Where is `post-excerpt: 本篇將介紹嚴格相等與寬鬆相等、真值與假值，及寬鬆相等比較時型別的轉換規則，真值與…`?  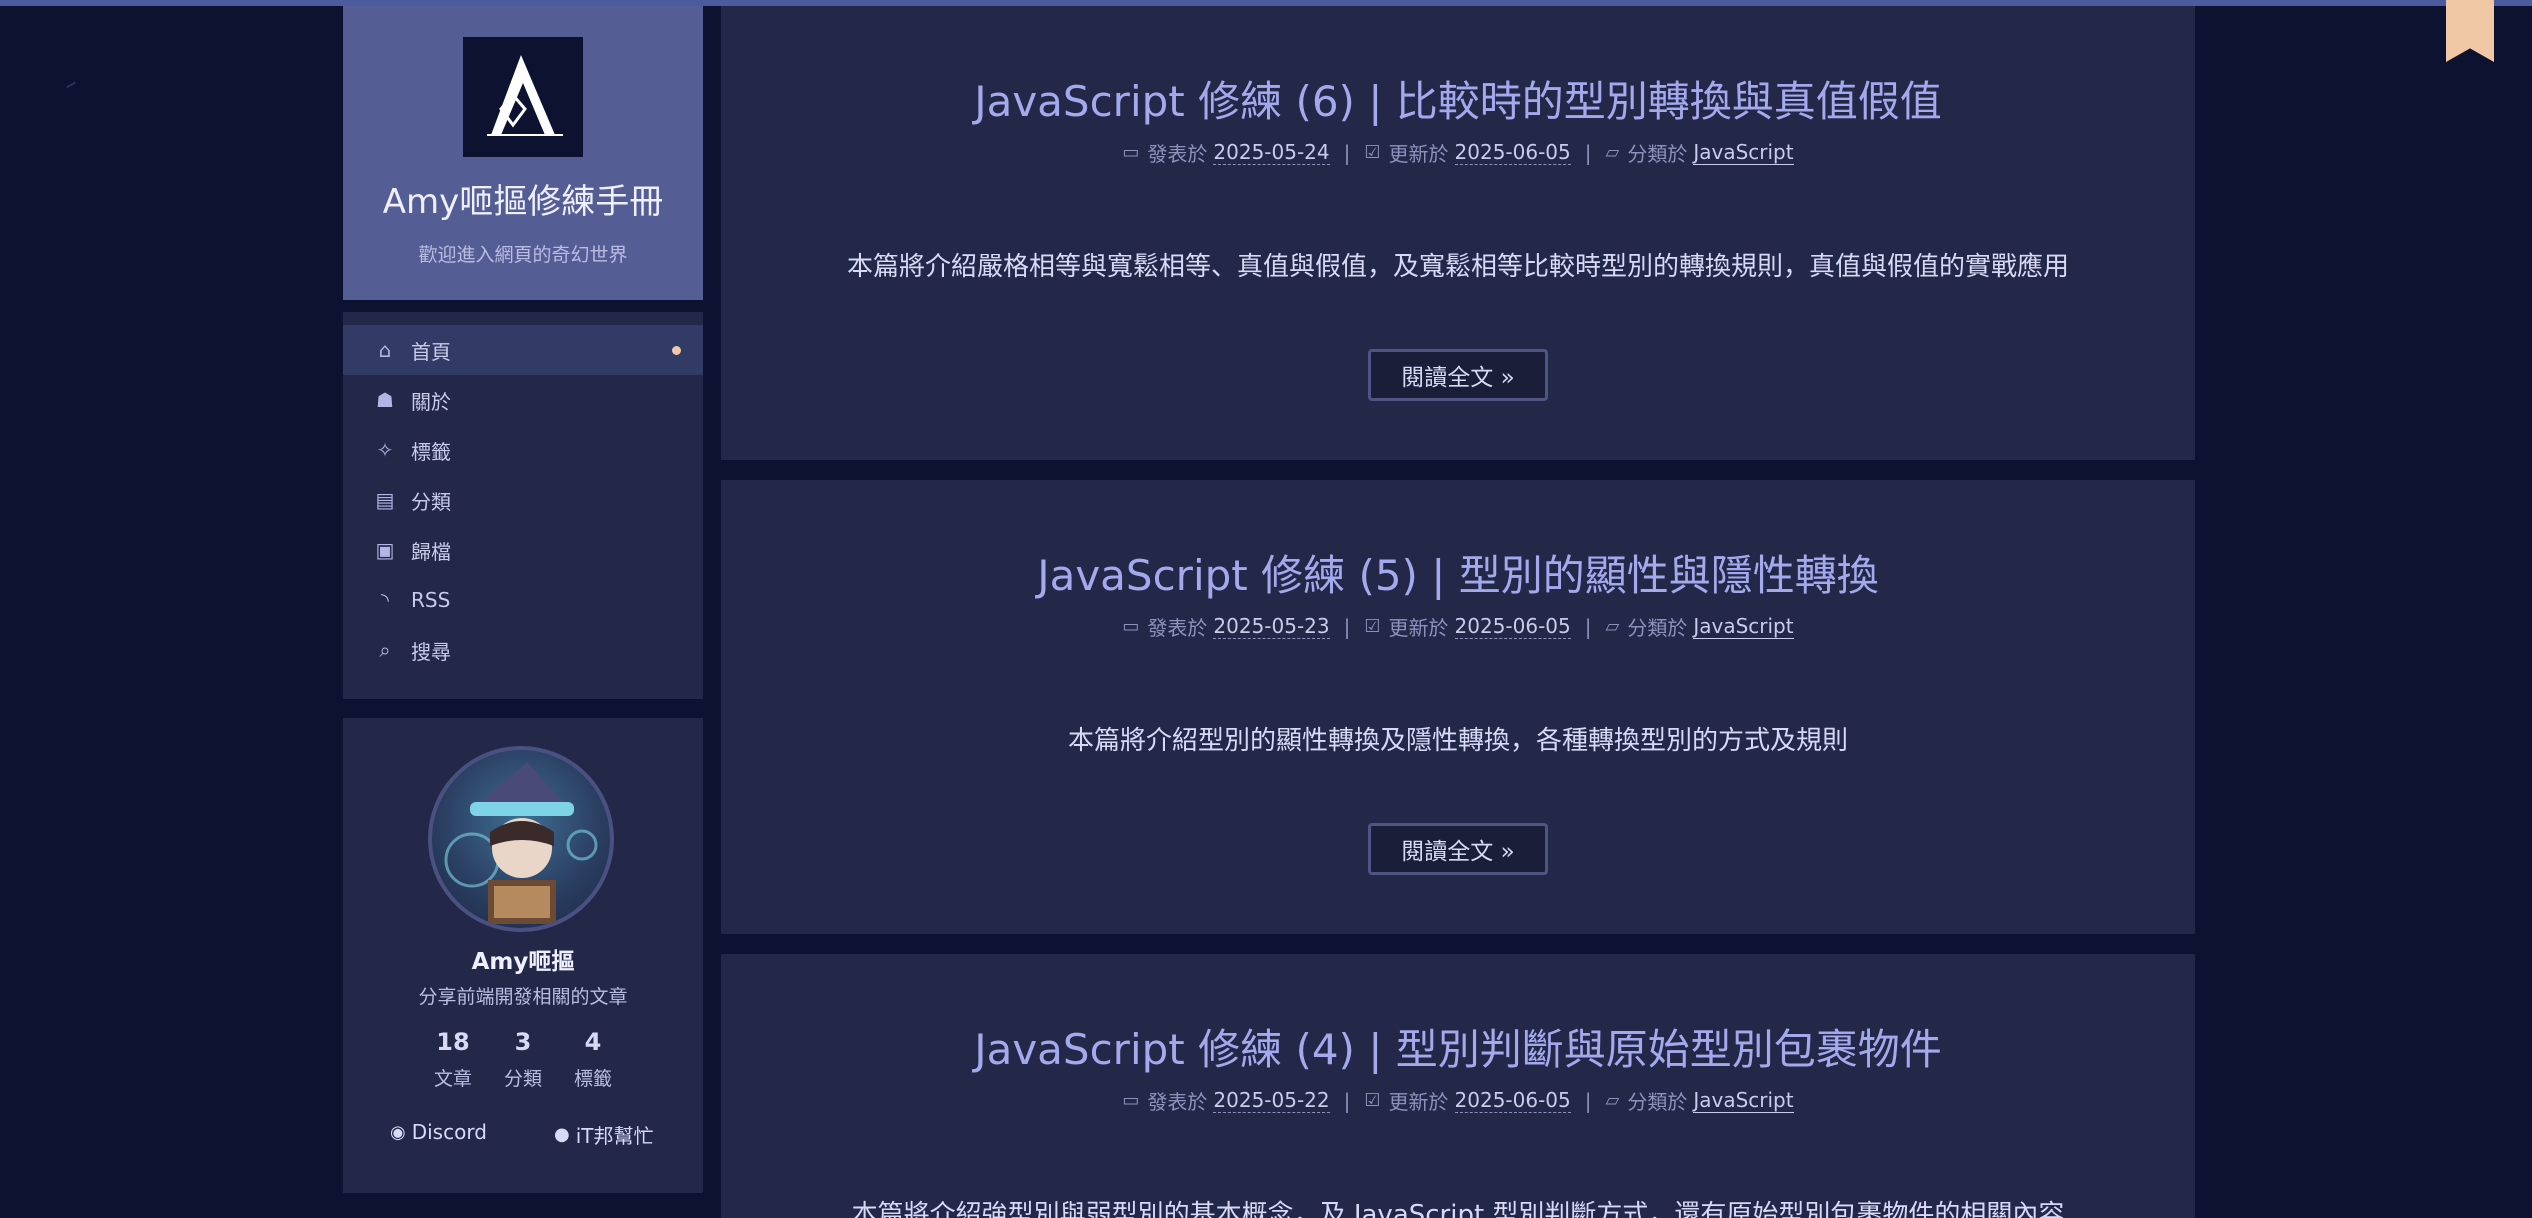 post-excerpt: 本篇將介紹嚴格相等與寬鬆相等、真值與假值，及寬鬆相等比較時型別的轉換規則，真值與… is located at coordinates (1457, 267).